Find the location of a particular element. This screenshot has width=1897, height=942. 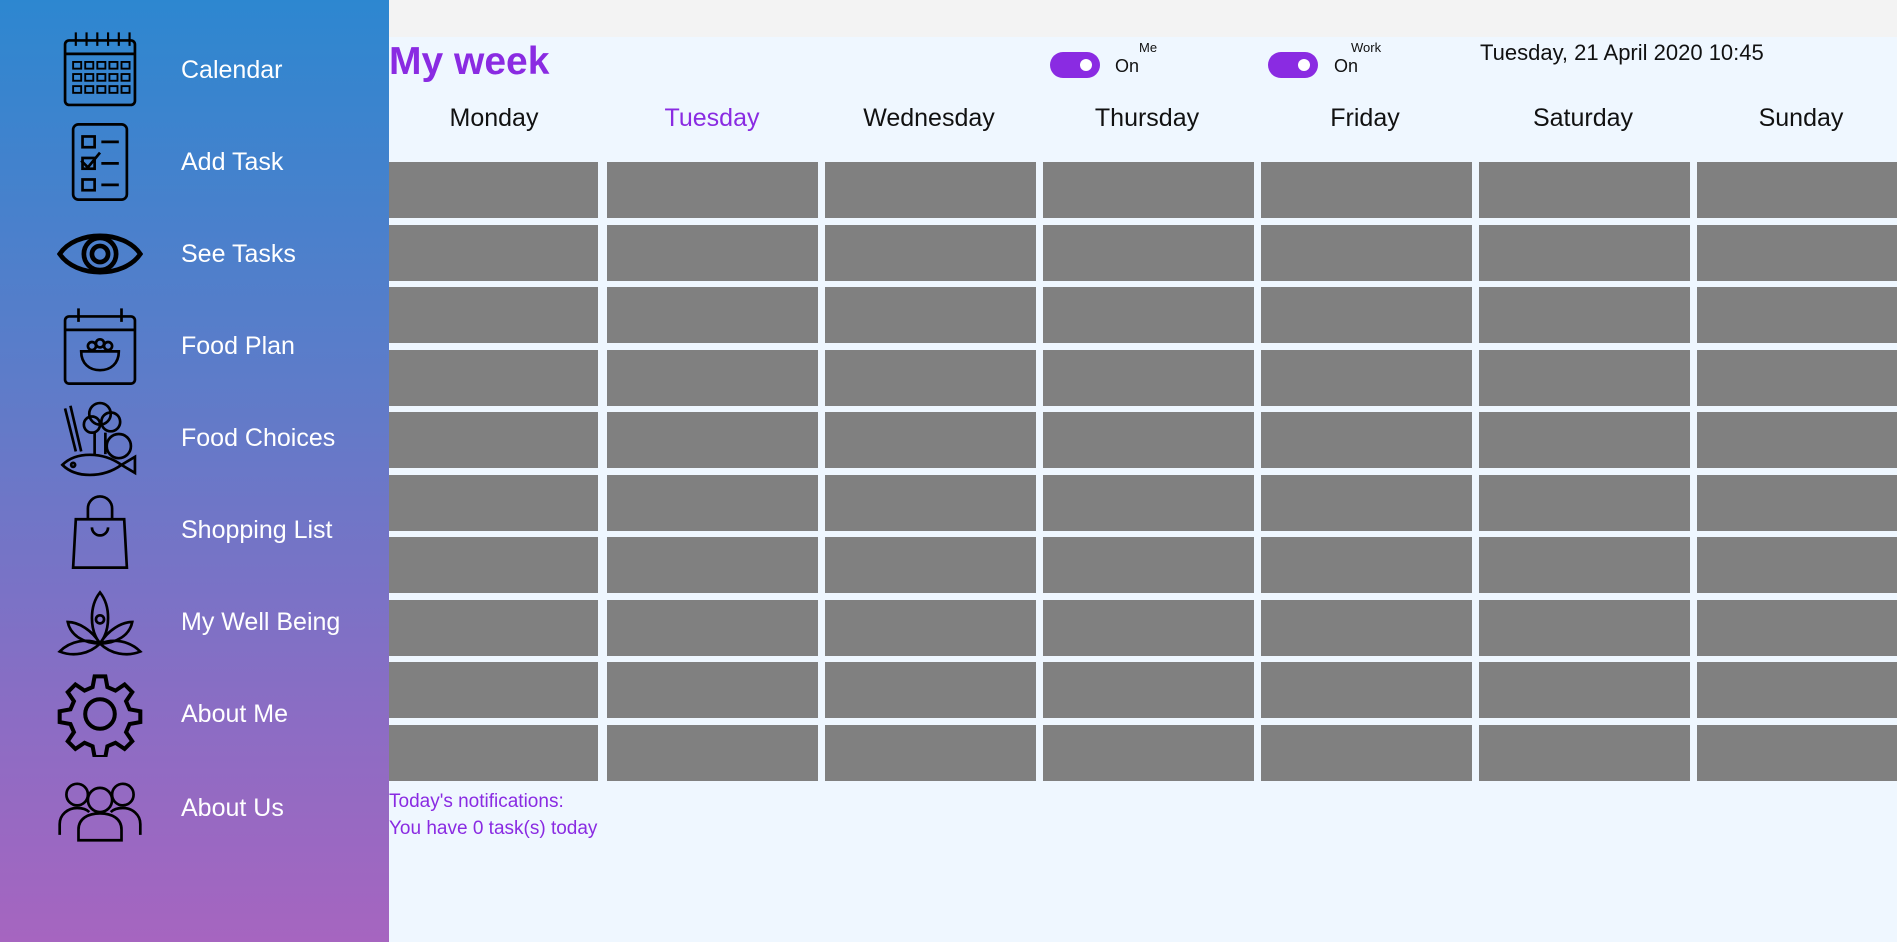

sidebar-item-label: Calendar is located at coordinates (232, 70).